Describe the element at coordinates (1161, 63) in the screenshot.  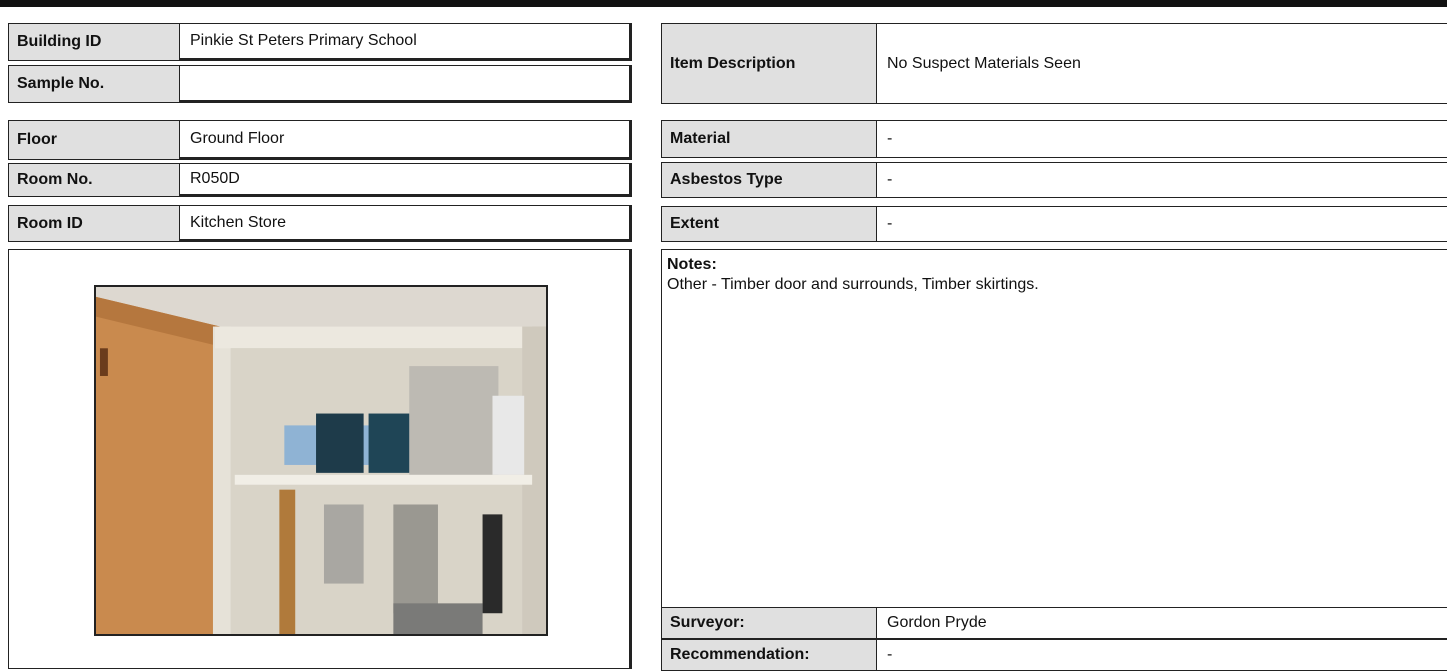
I see `item-description-value: No Suspect Materials Seen` at that location.